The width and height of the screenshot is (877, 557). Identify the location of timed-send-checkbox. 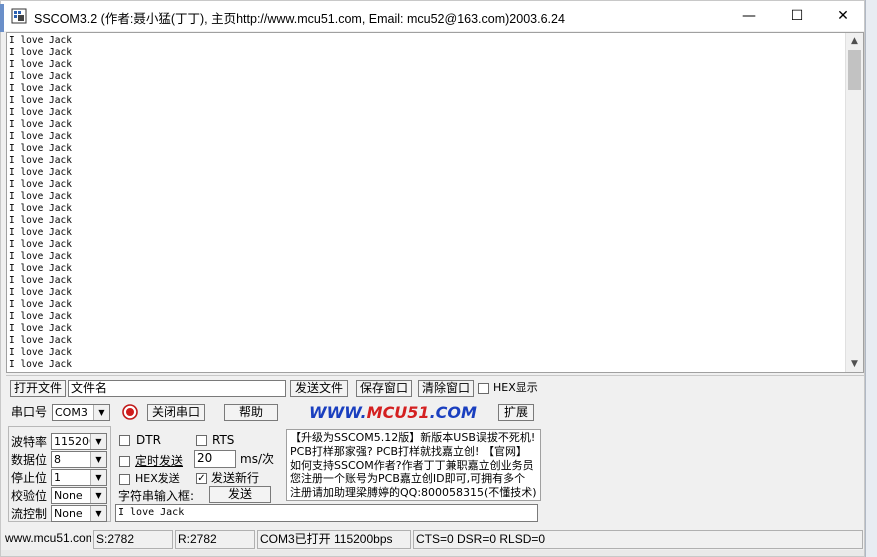
(124, 461).